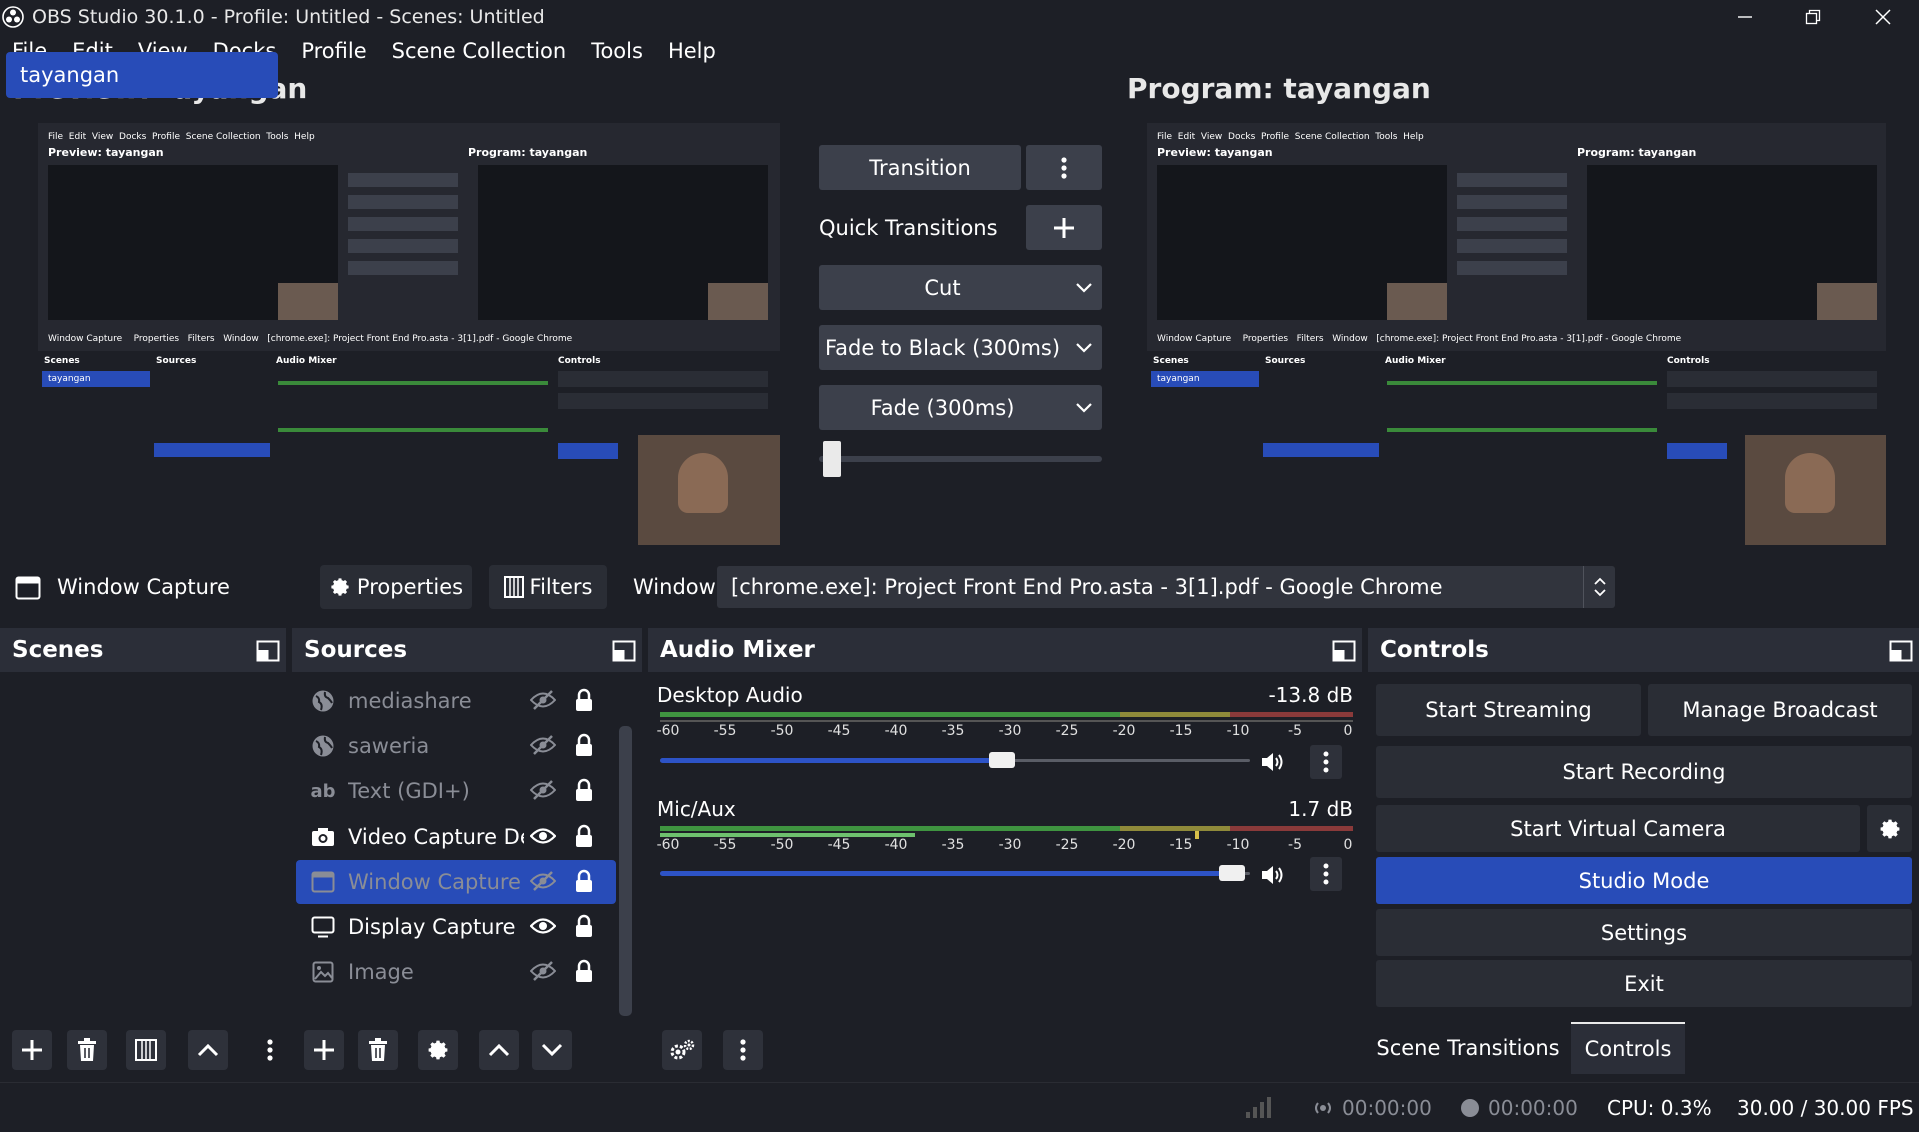  I want to click on trash-icon, so click(378, 1049).